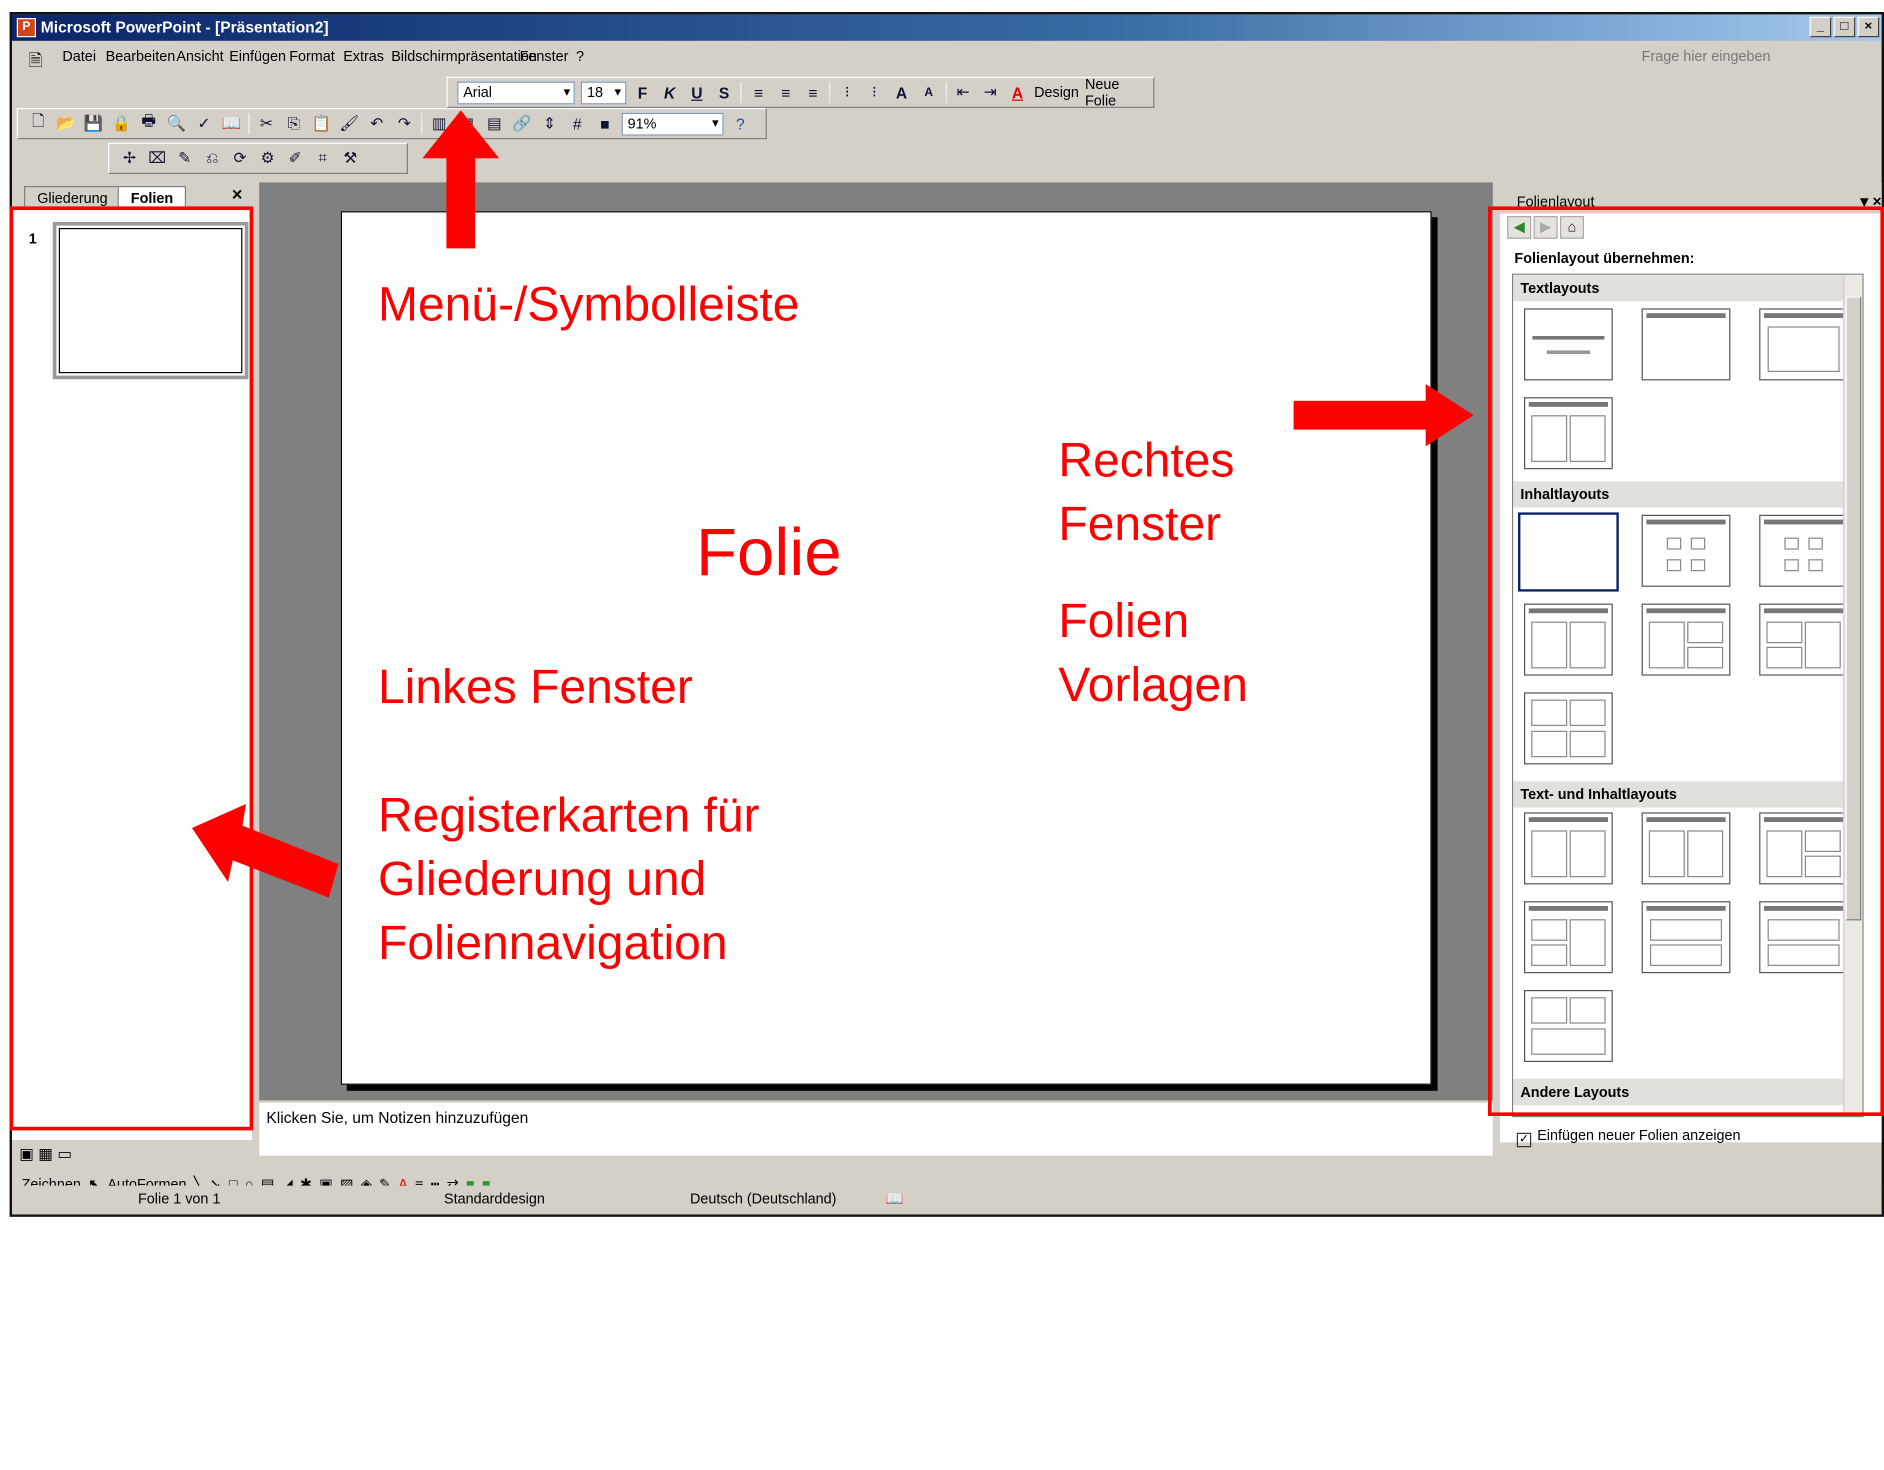  I want to click on print-icon: 🖶, so click(149, 123).